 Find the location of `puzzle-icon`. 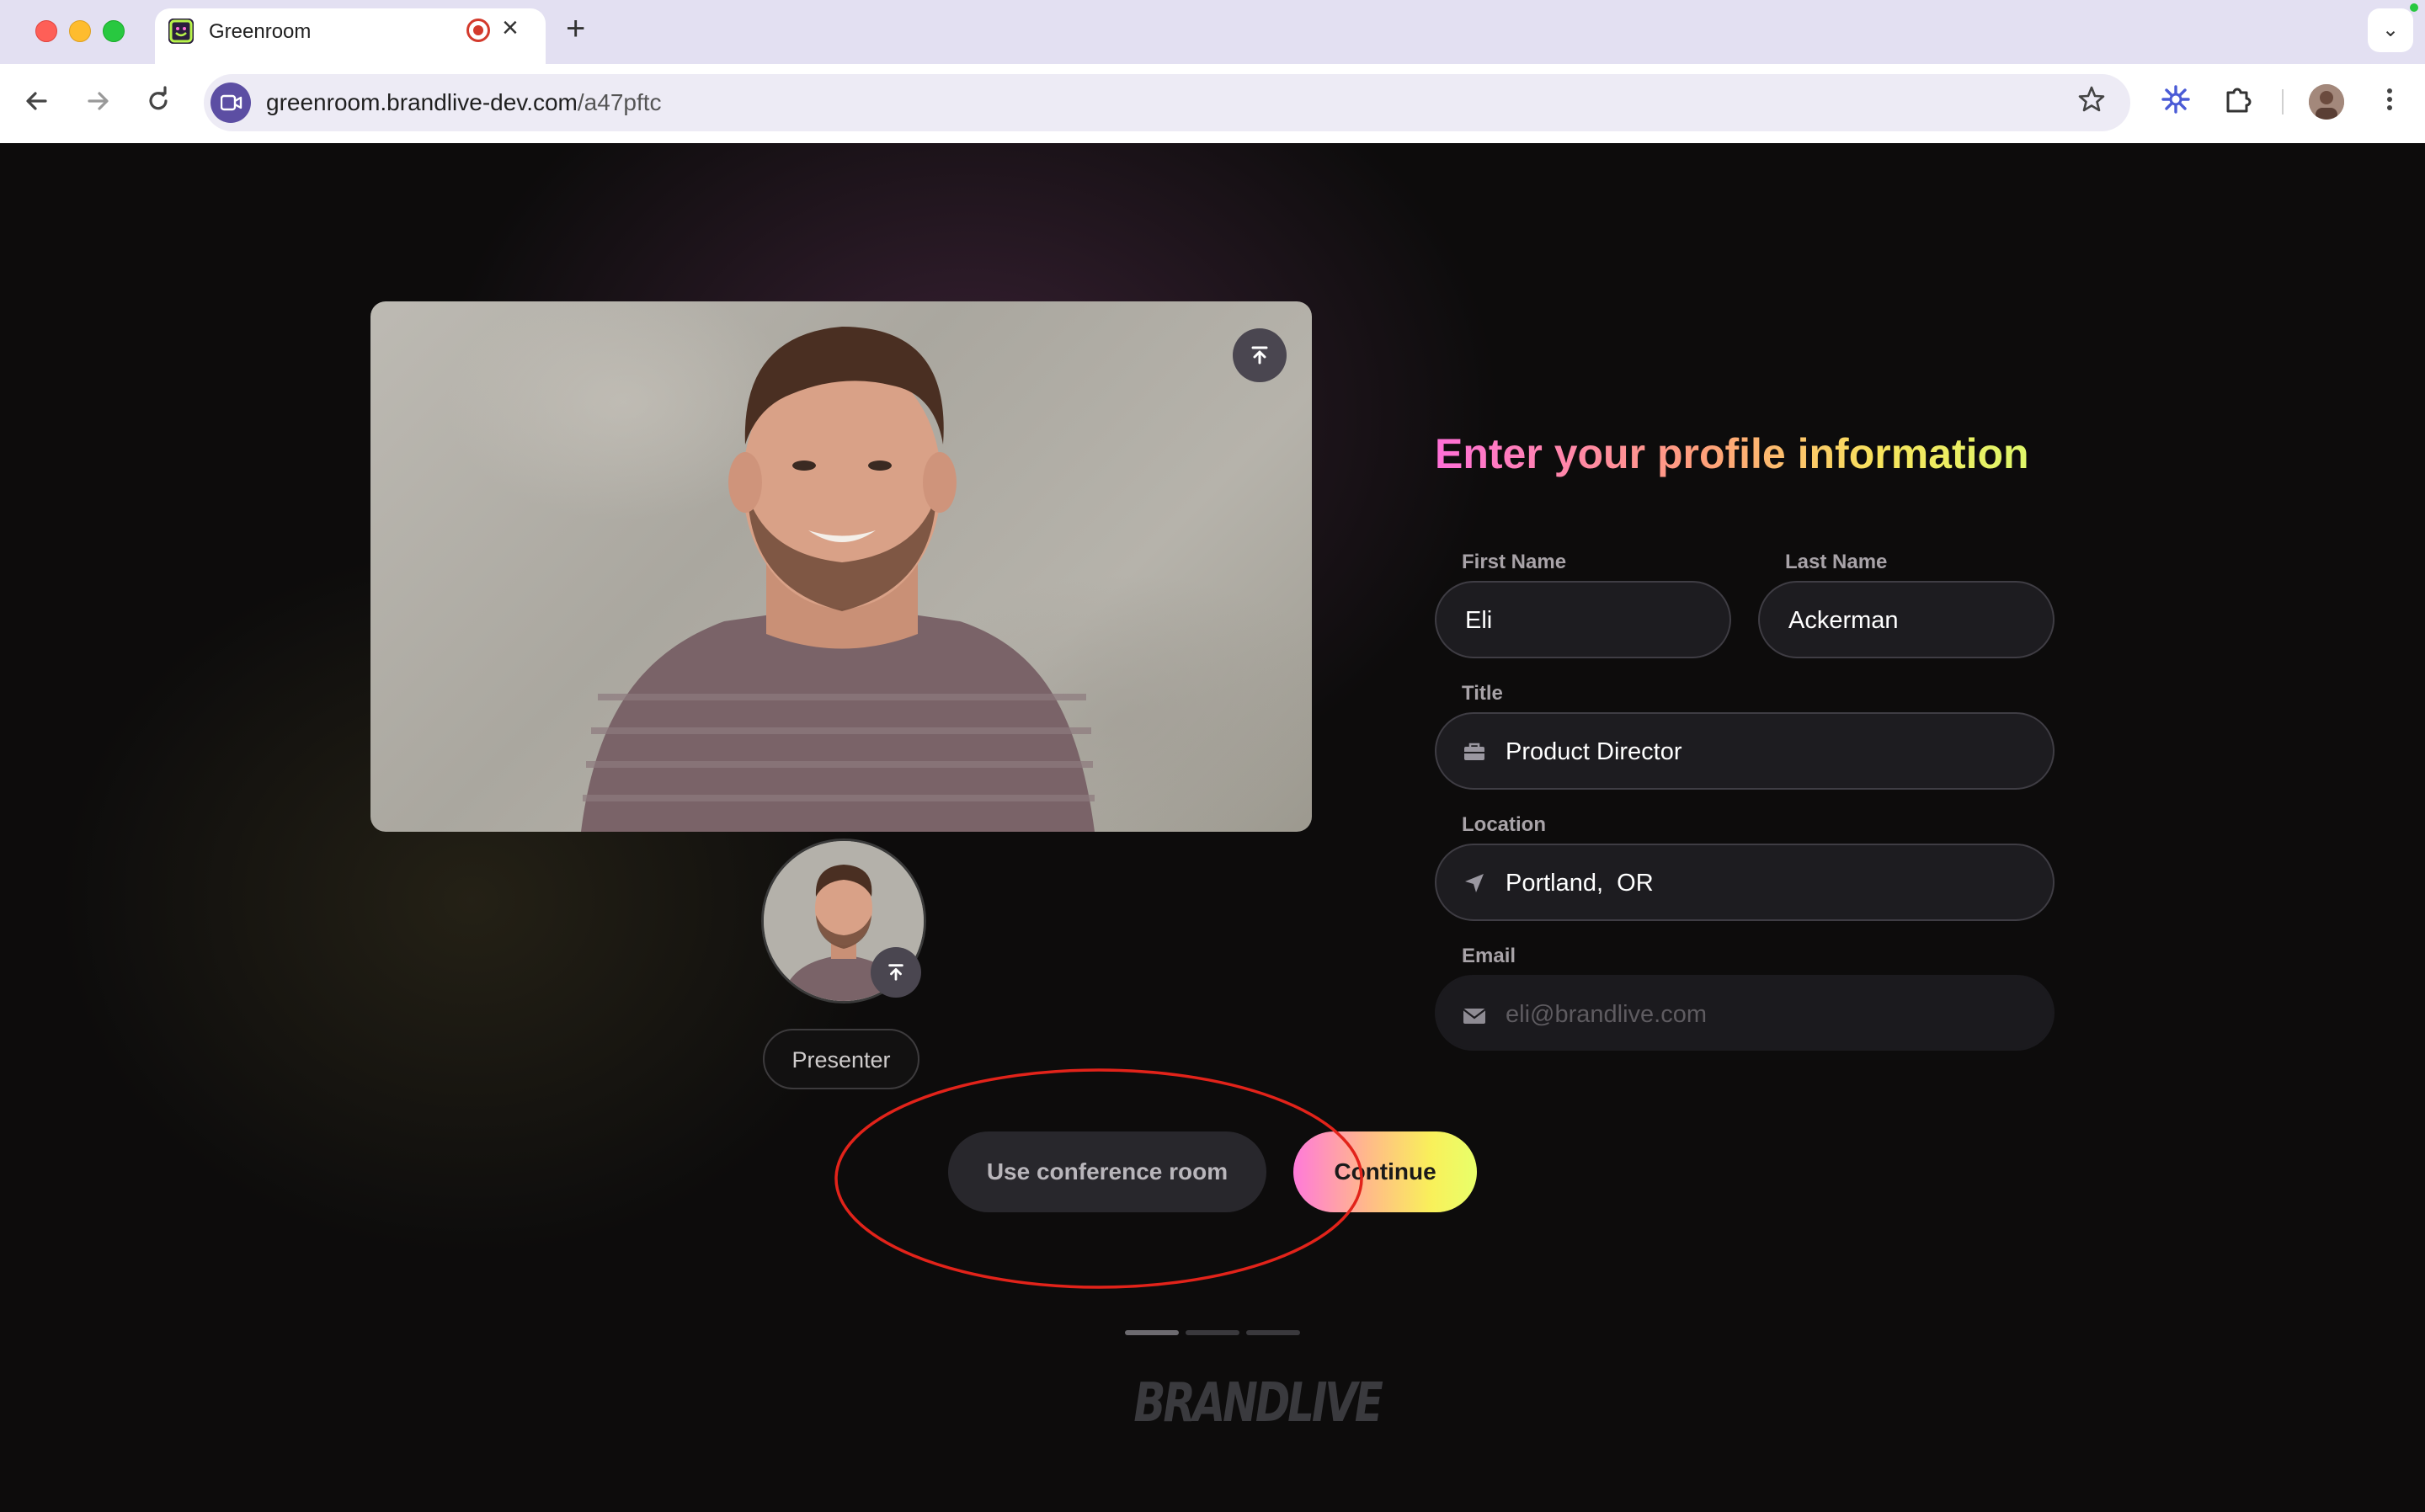

puzzle-icon is located at coordinates (2238, 102).